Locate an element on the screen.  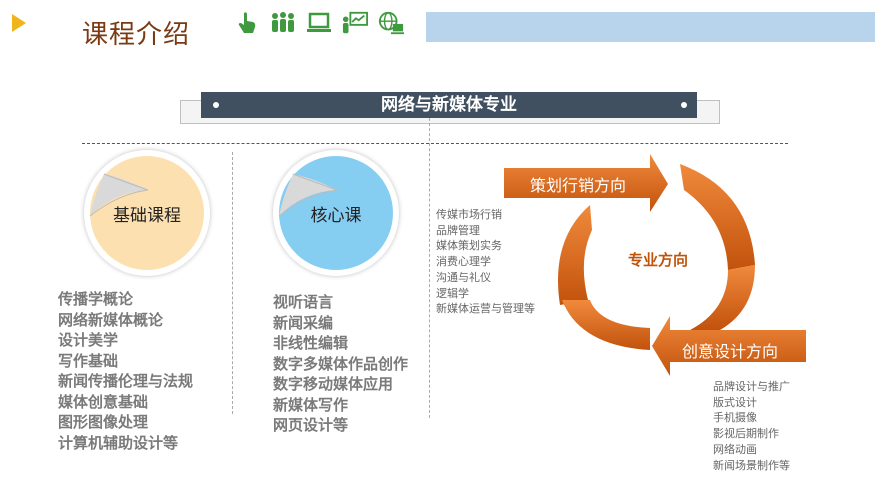
people-group-icon is located at coordinates (283, 23).